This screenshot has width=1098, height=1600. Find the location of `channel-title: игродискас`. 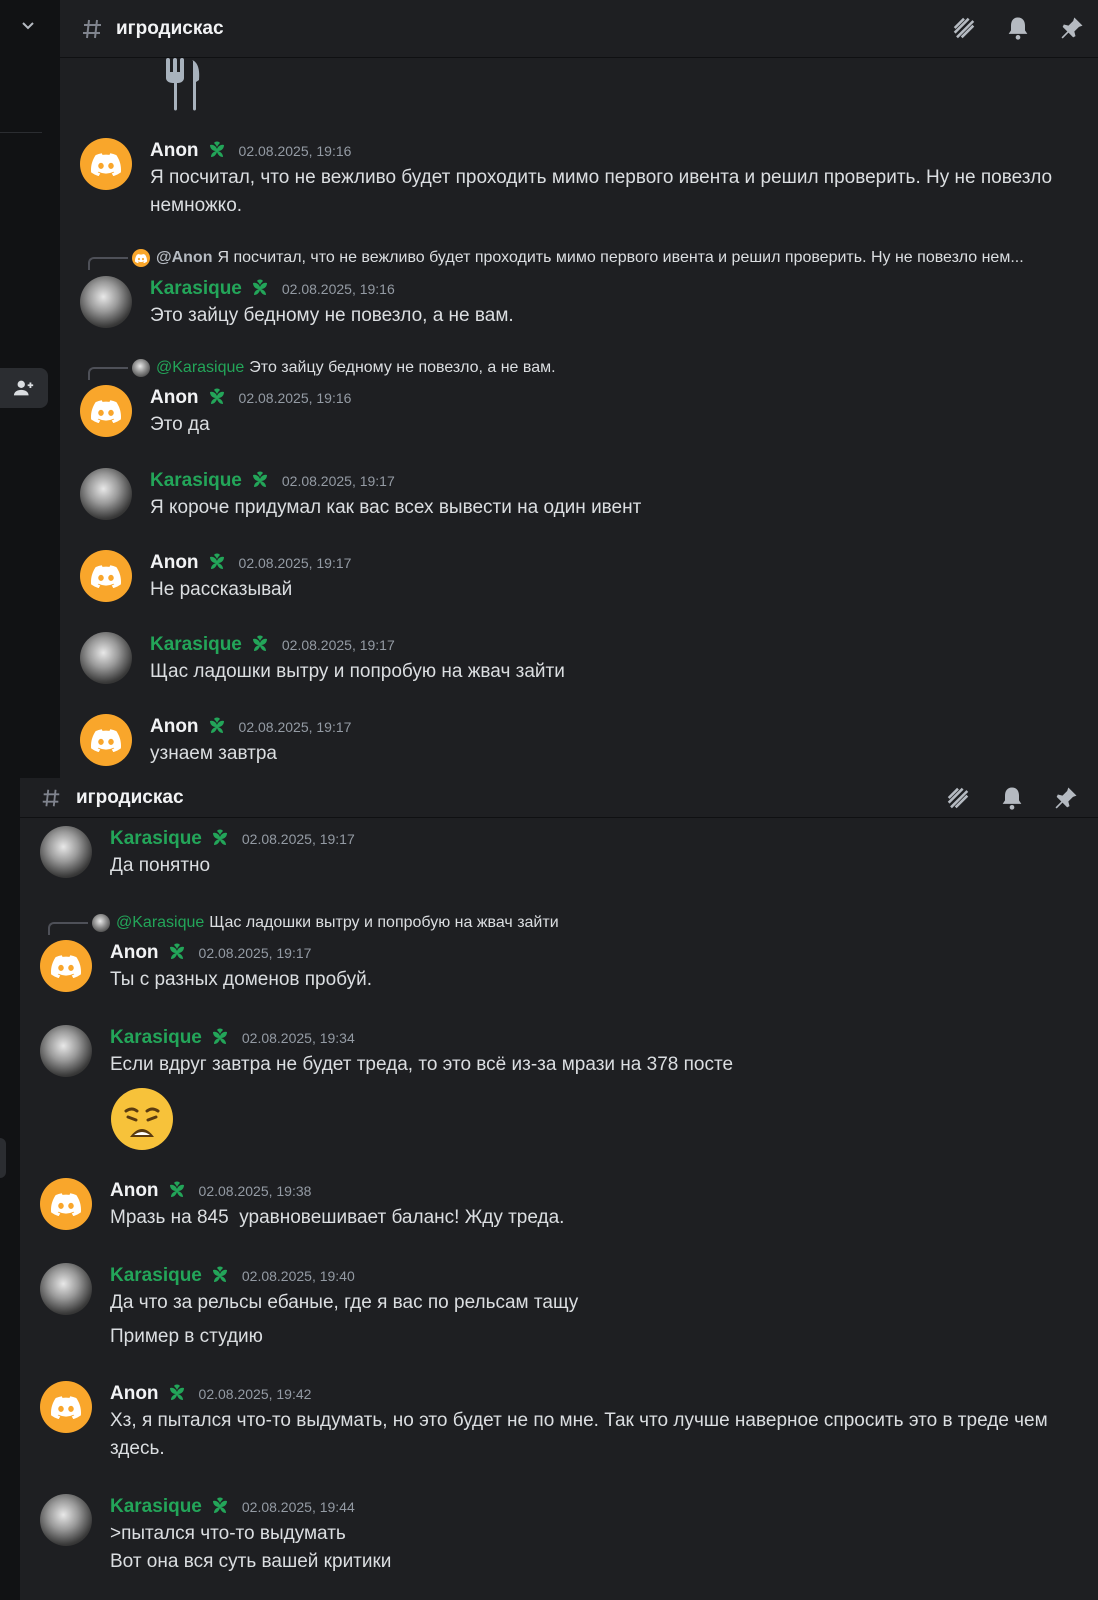

channel-title: игродискас is located at coordinates (170, 28).